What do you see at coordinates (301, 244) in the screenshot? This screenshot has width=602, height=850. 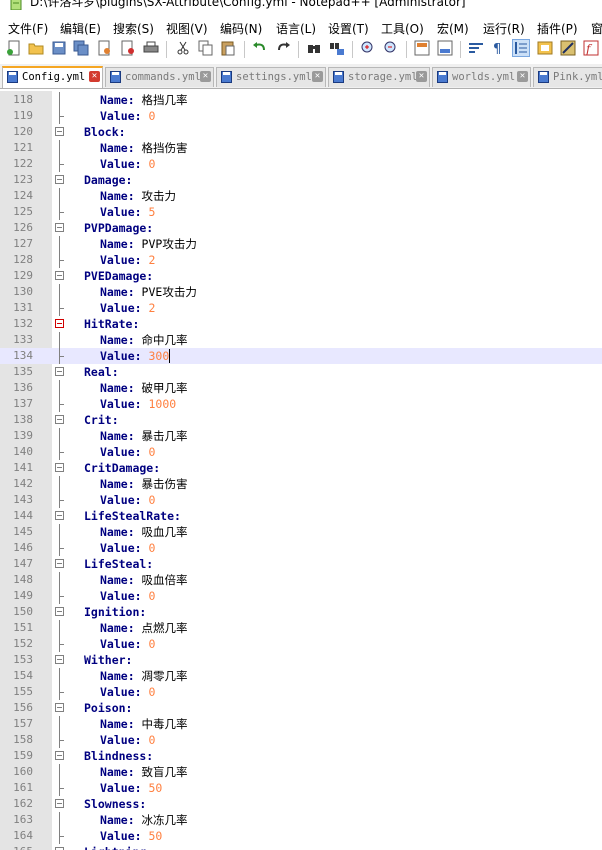 I see `code-line: 127 Name: PVP攻击力` at bounding box center [301, 244].